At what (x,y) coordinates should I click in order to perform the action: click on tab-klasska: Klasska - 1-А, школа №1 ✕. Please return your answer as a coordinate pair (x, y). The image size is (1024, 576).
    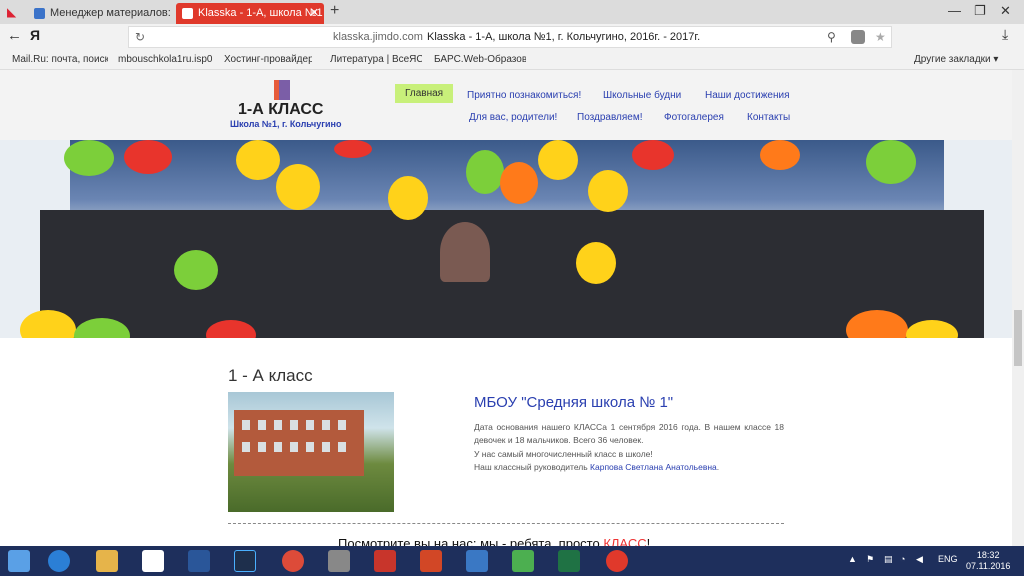
    Looking at the image, I should click on (250, 13).